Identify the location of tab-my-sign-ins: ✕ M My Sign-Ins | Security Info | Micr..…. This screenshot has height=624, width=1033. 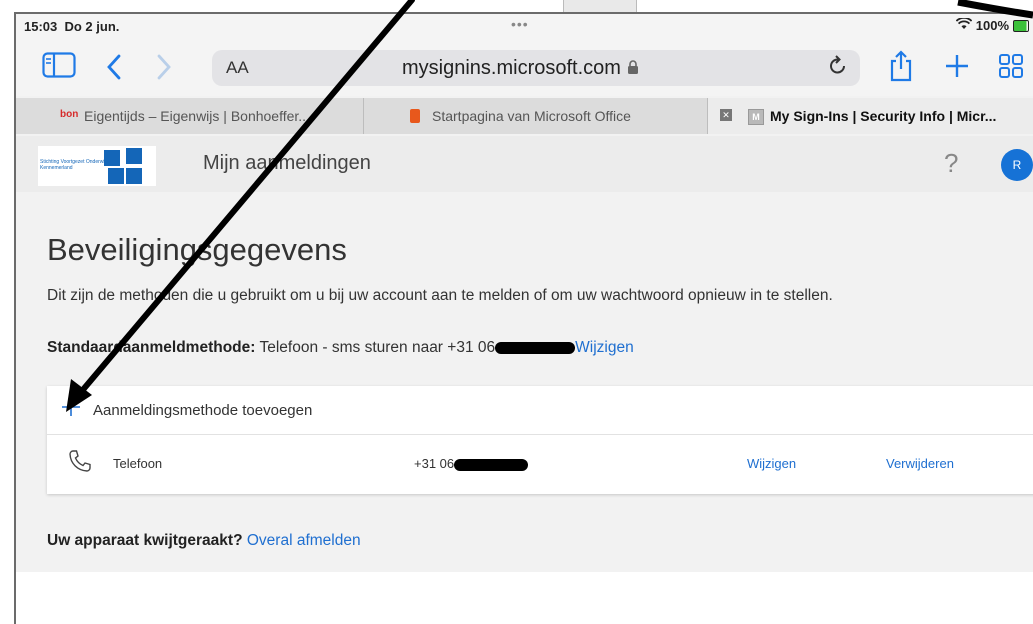
(870, 116).